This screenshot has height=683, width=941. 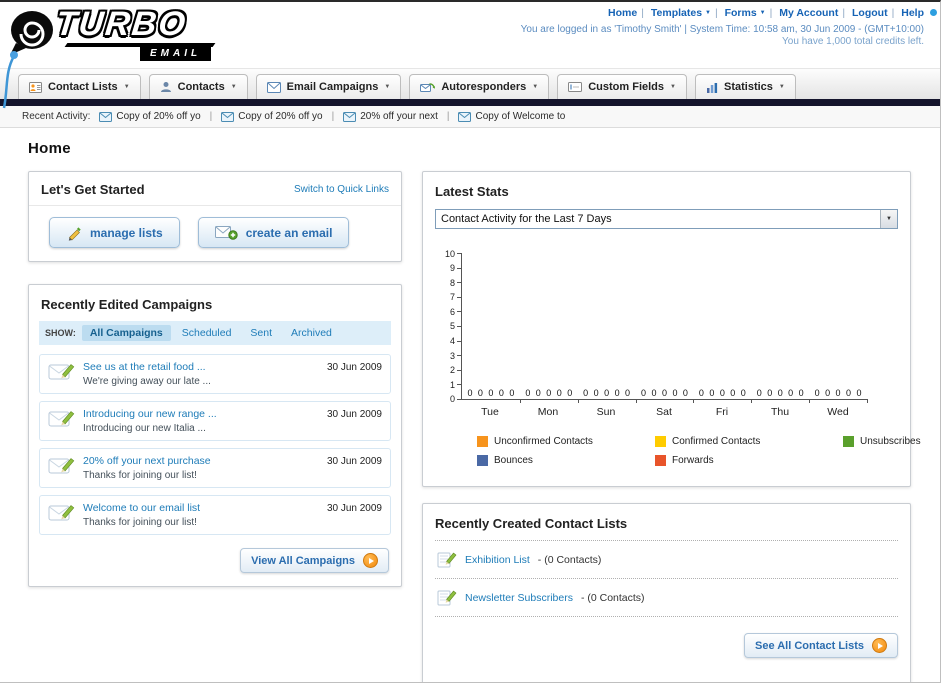 What do you see at coordinates (497, 560) in the screenshot?
I see `contact-list-link: Exhibition List` at bounding box center [497, 560].